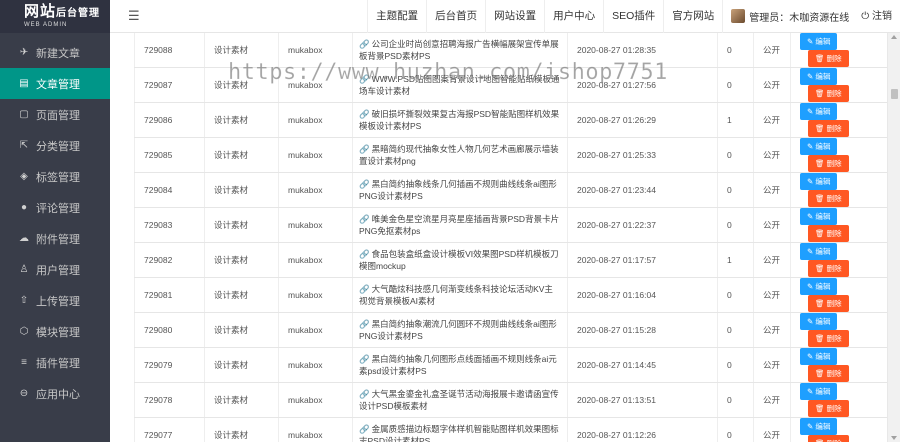 Image resolution: width=900 pixels, height=442 pixels. What do you see at coordinates (460, 260) in the screenshot?
I see `cell-title: 🔗 食品包装盒纸盒设计模板VI效果图PSD样机模板刀模图mockup` at bounding box center [460, 260].